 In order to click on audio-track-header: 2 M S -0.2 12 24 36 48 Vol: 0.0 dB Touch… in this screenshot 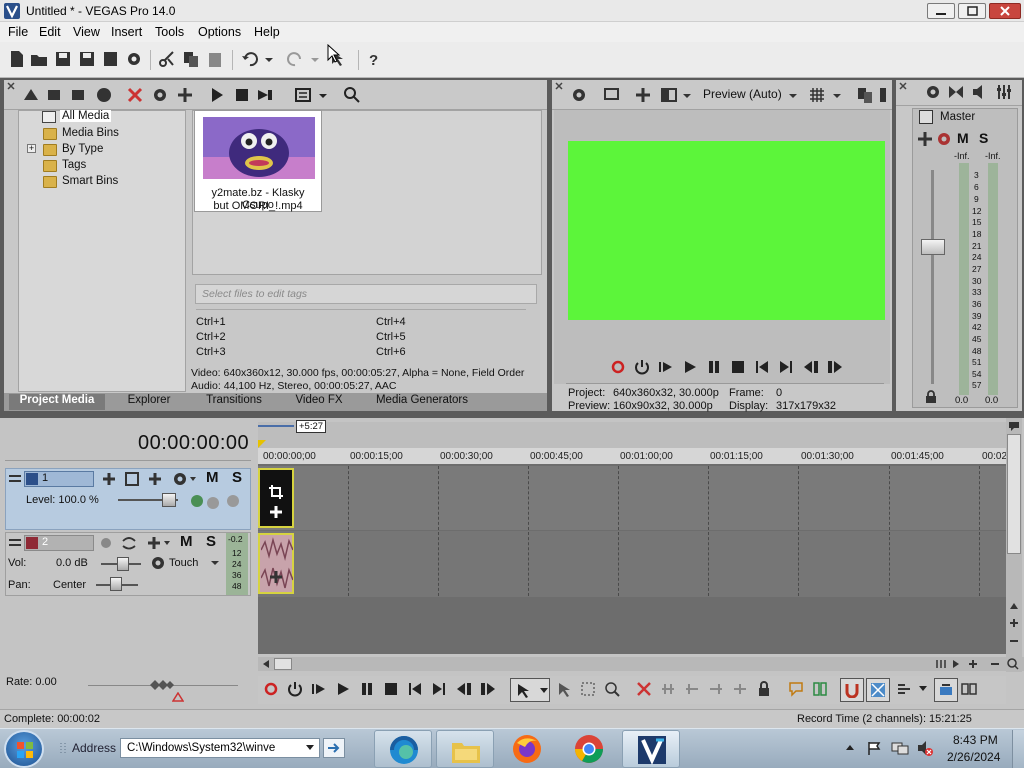, I will do `click(128, 564)`.